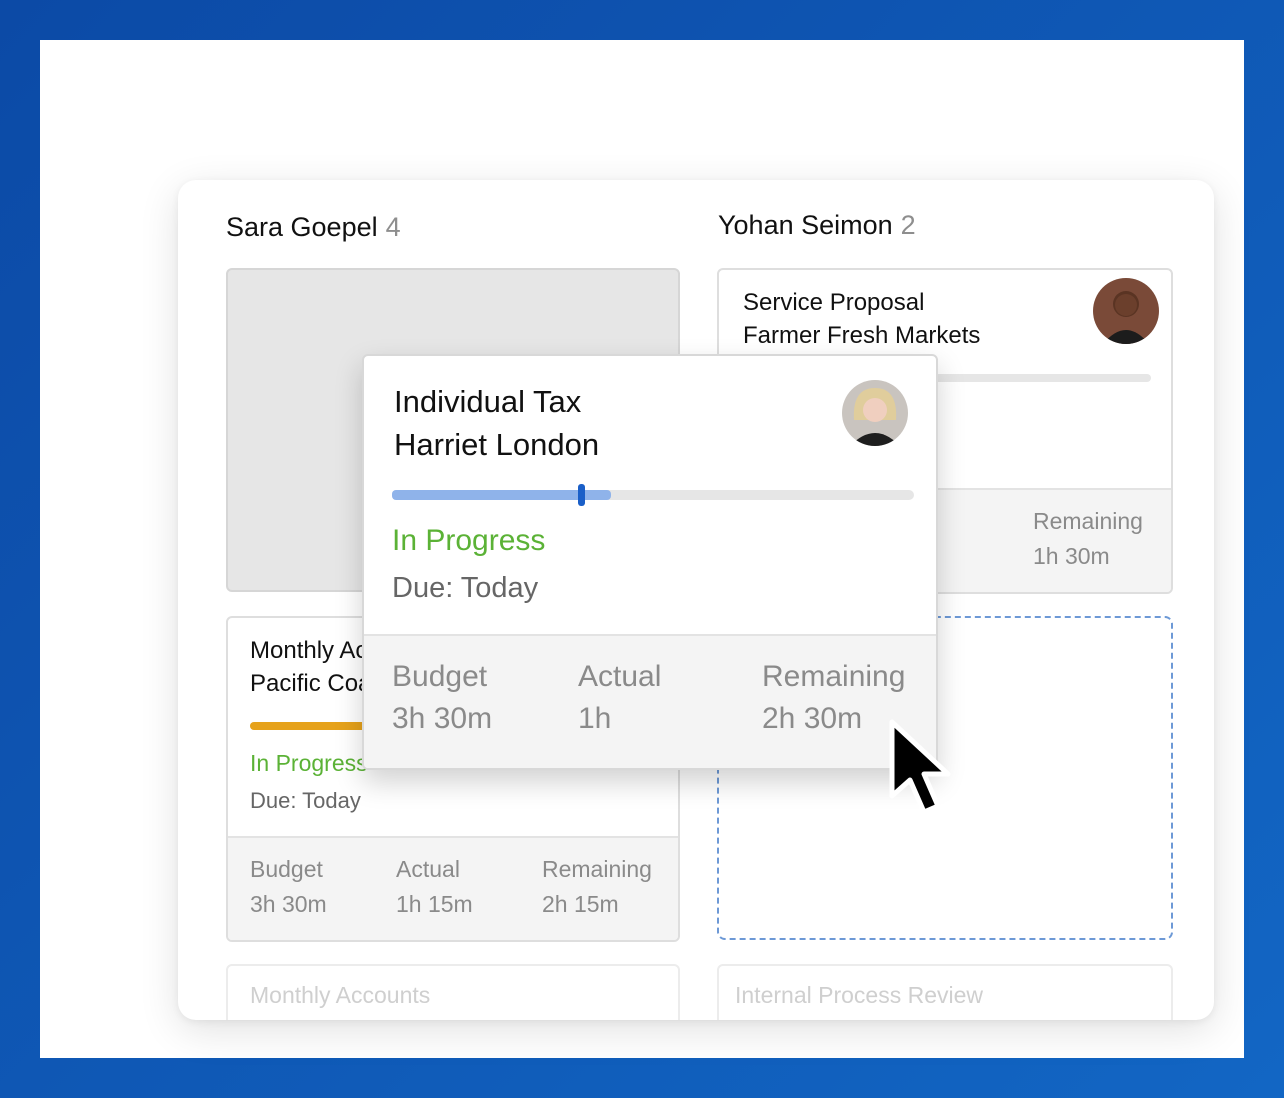  What do you see at coordinates (302, 227) in the screenshot?
I see `column-name: Sara Goepel` at bounding box center [302, 227].